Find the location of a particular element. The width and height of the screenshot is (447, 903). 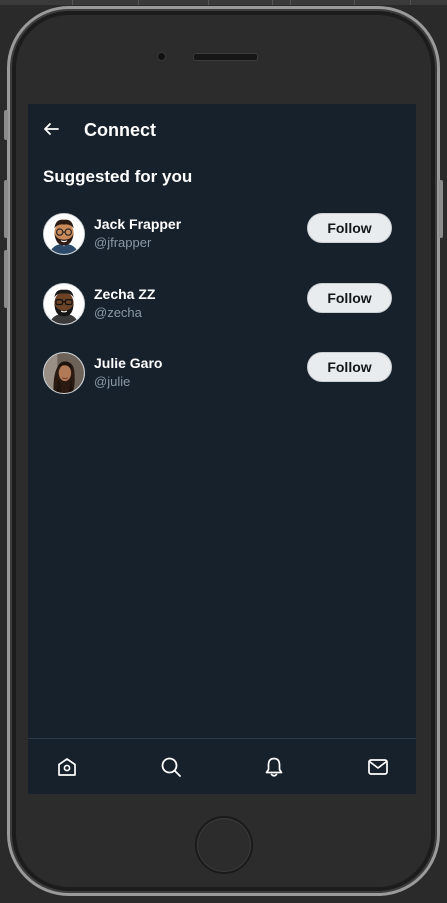

search-icon is located at coordinates (171, 767).